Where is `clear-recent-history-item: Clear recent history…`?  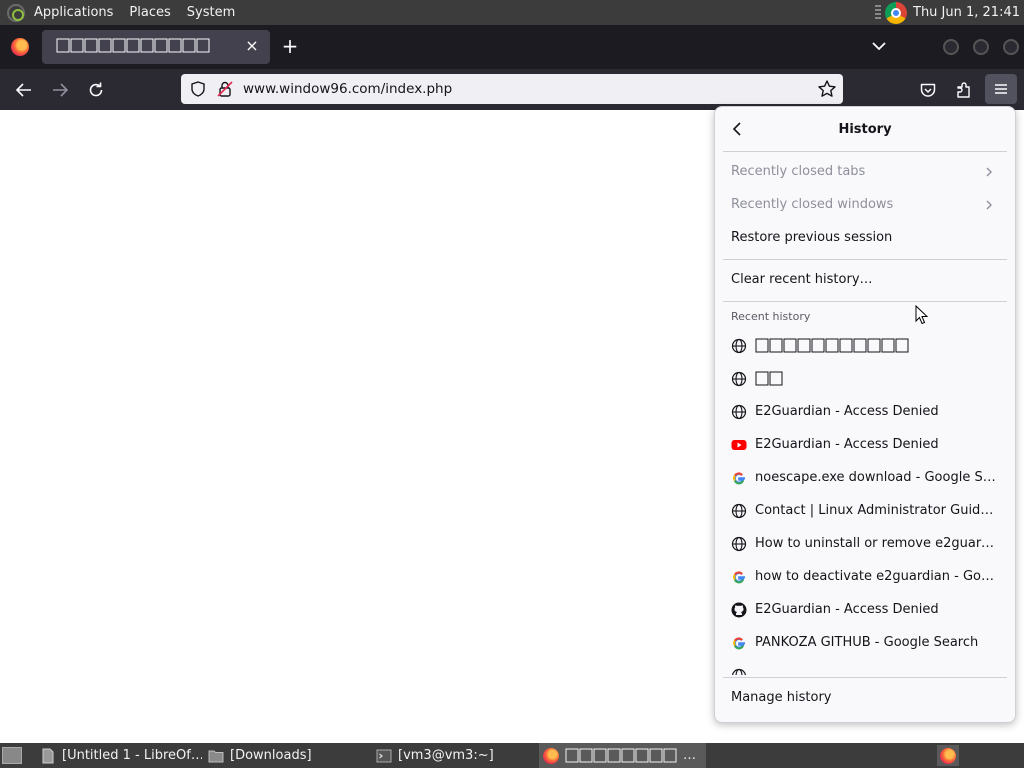 clear-recent-history-item: Clear recent history… is located at coordinates (865, 280).